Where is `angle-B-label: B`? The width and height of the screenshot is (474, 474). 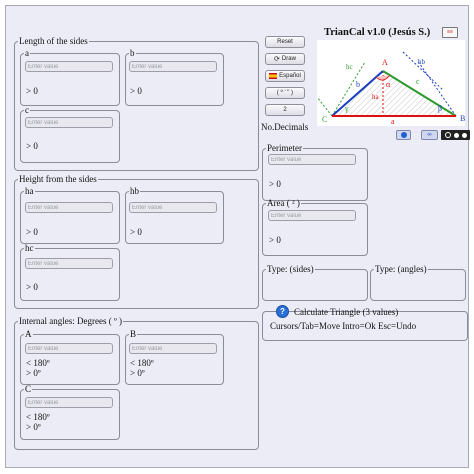 angle-B-label: B is located at coordinates (133, 334).